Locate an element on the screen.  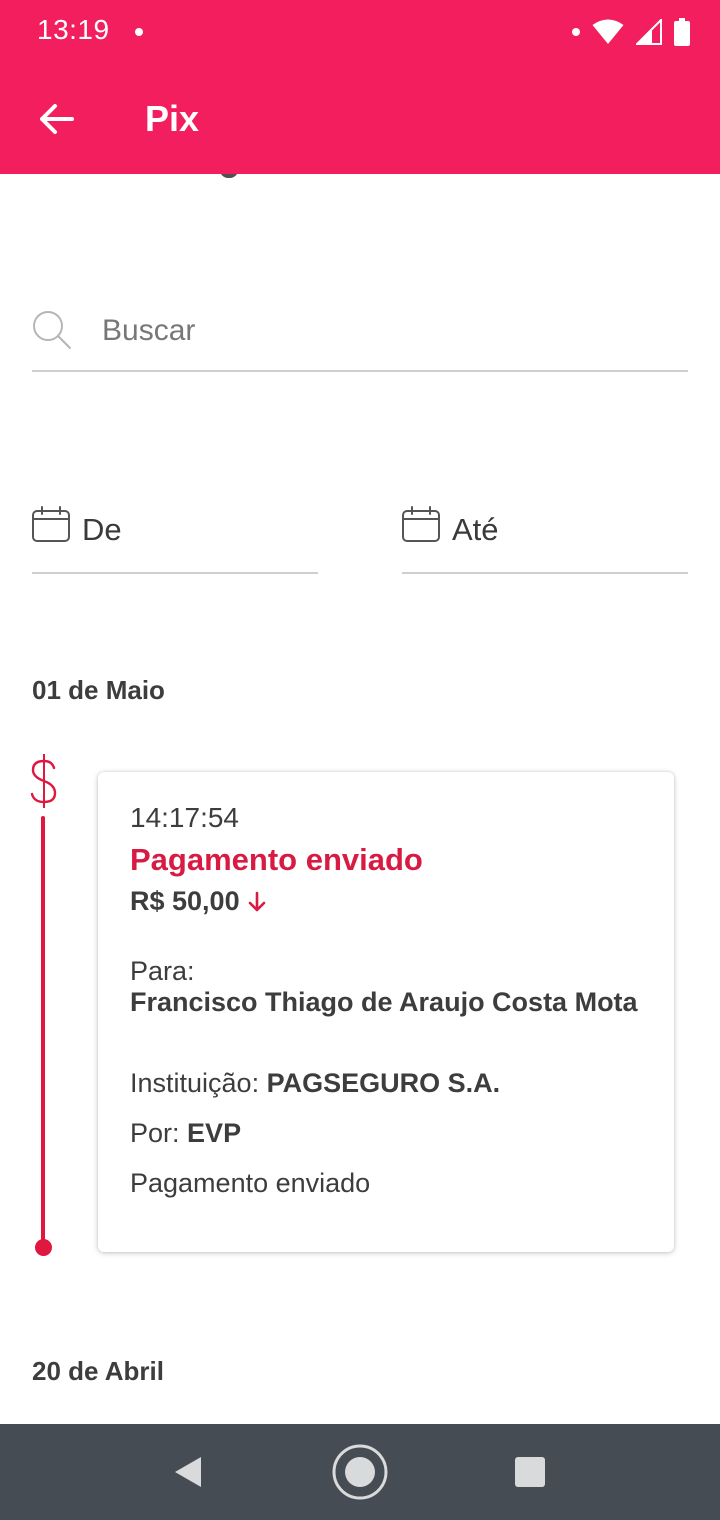
search-input is located at coordinates (382, 331).